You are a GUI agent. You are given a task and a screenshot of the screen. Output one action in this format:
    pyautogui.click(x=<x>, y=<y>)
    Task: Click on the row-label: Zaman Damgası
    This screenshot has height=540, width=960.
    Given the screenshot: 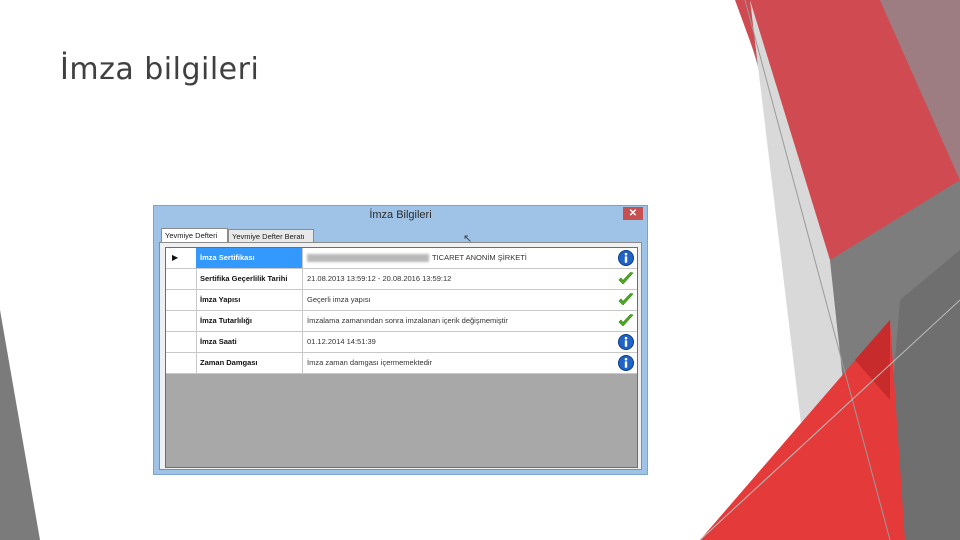 What is the action you would take?
    pyautogui.click(x=249, y=363)
    